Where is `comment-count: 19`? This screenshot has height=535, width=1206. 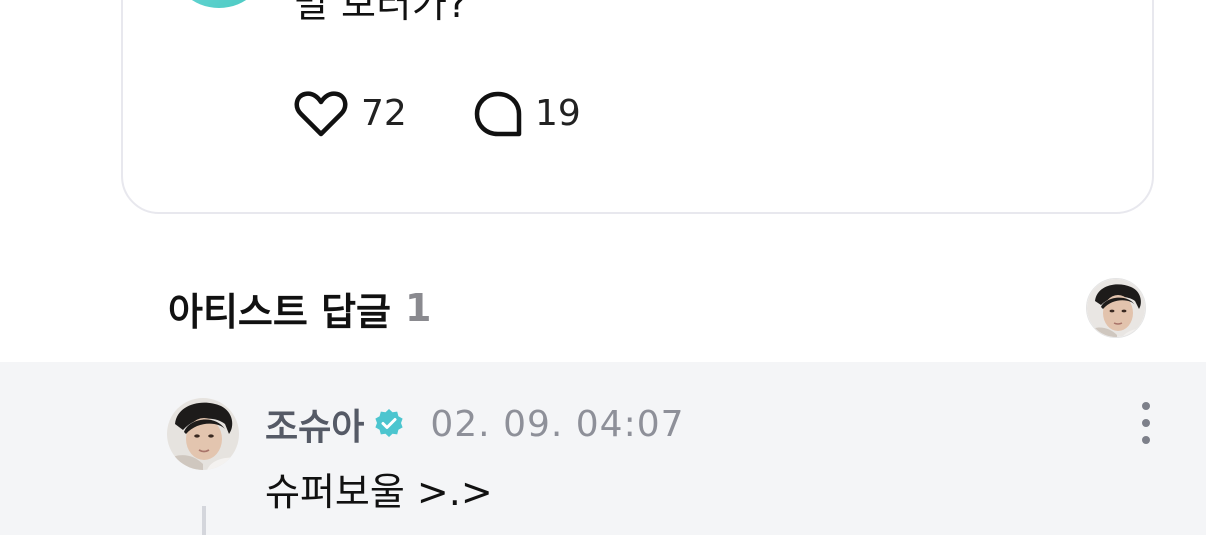
comment-count: 19 is located at coordinates (558, 113).